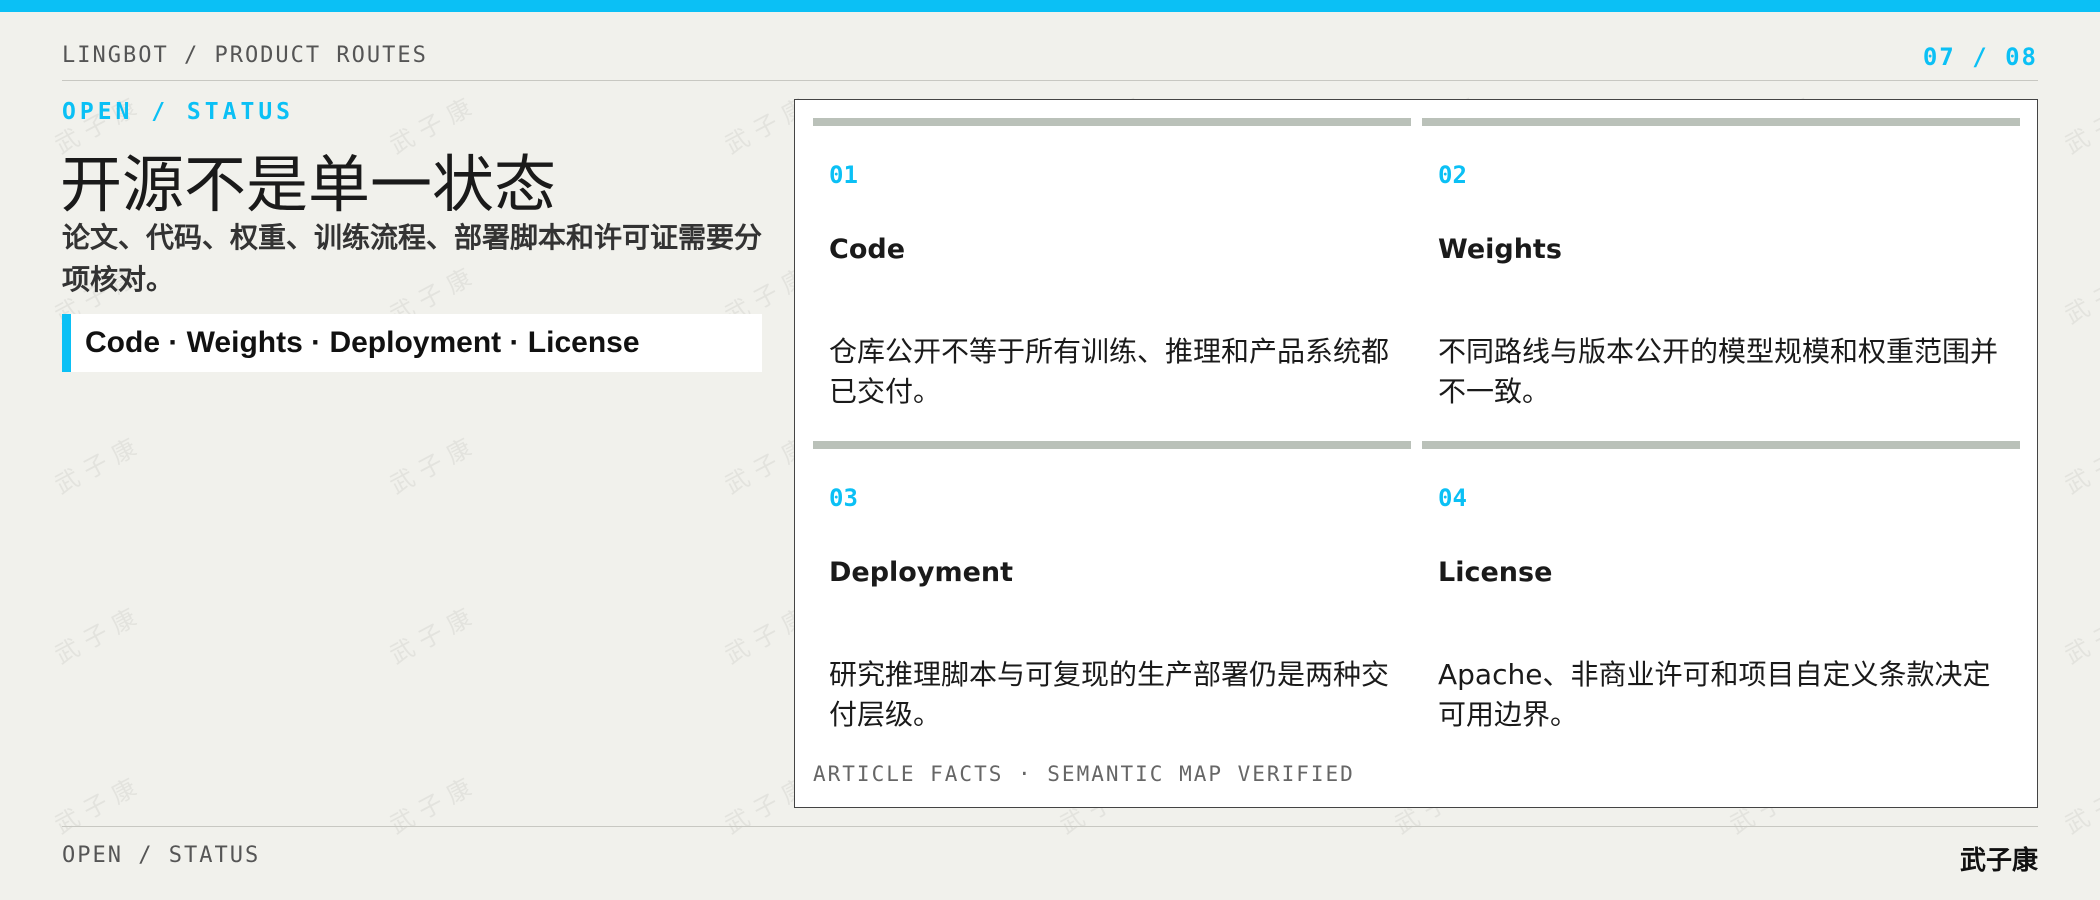 The height and width of the screenshot is (900, 2100). I want to click on footer-author: 武子康, so click(1998, 861).